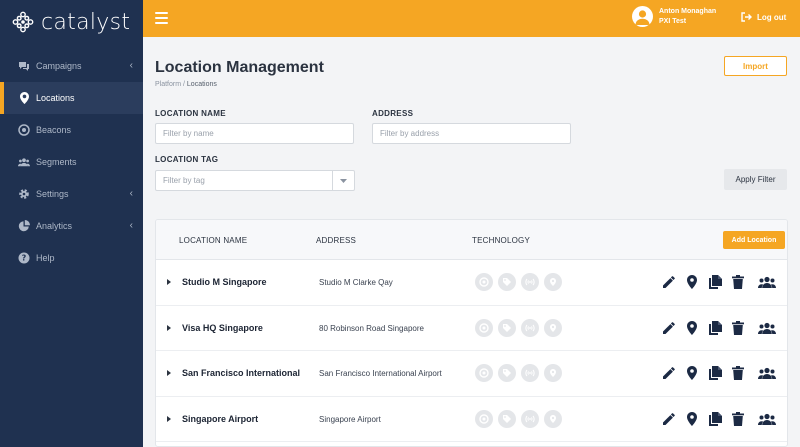 This screenshot has width=800, height=447. Describe the element at coordinates (772, 17) in the screenshot. I see `logout-label: Log out` at that location.